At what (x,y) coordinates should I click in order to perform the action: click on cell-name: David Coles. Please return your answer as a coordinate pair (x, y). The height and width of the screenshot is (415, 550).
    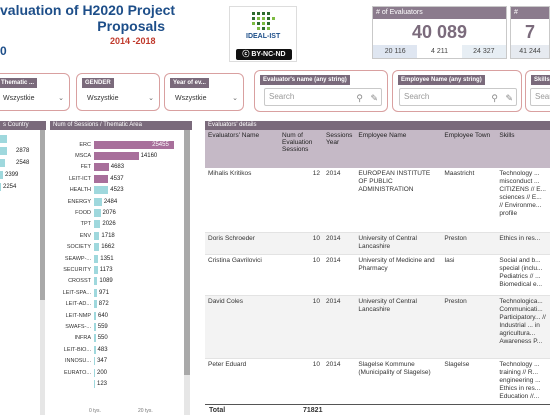
    Looking at the image, I should click on (242, 327).